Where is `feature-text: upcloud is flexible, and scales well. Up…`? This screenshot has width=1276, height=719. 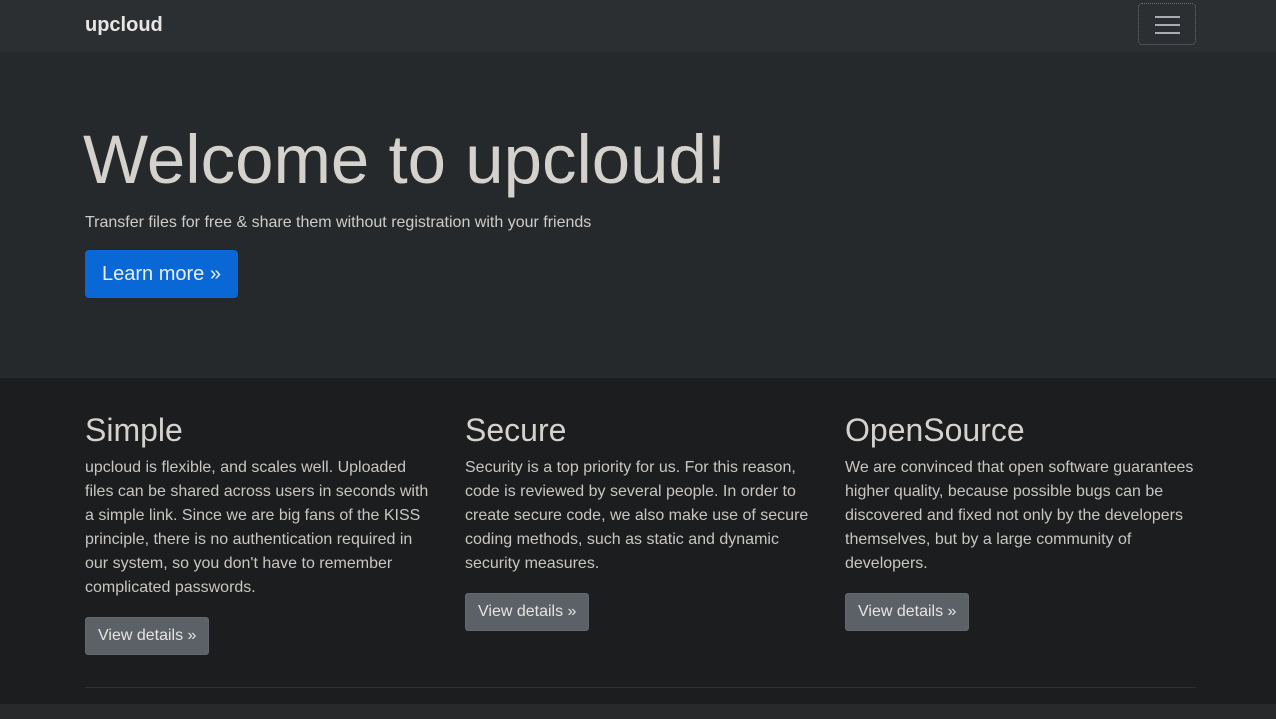
feature-text: upcloud is flexible, and scales well. Up… is located at coordinates (257, 527).